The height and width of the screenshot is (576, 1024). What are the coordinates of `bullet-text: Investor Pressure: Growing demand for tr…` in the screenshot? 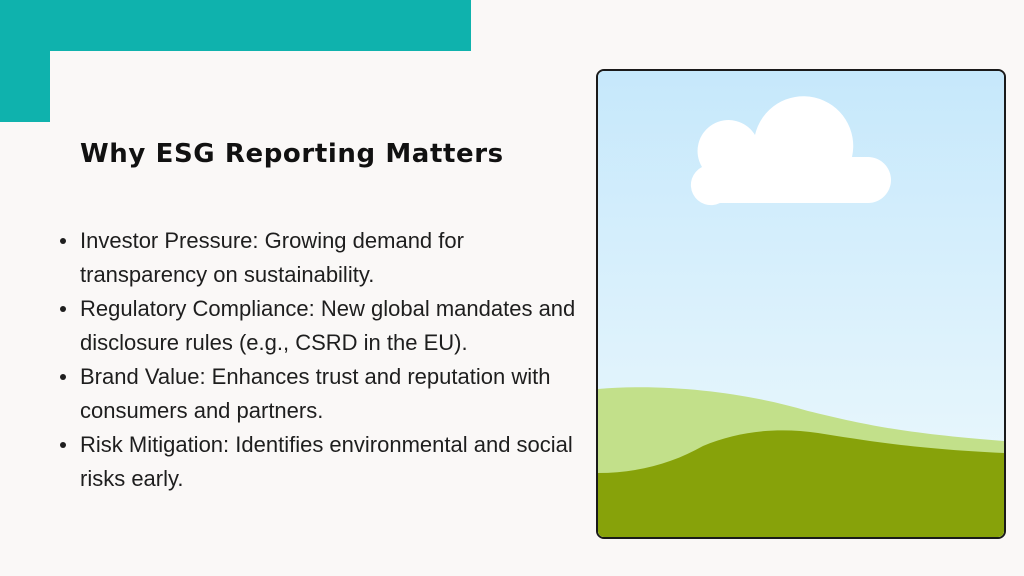 It's located at (272, 257).